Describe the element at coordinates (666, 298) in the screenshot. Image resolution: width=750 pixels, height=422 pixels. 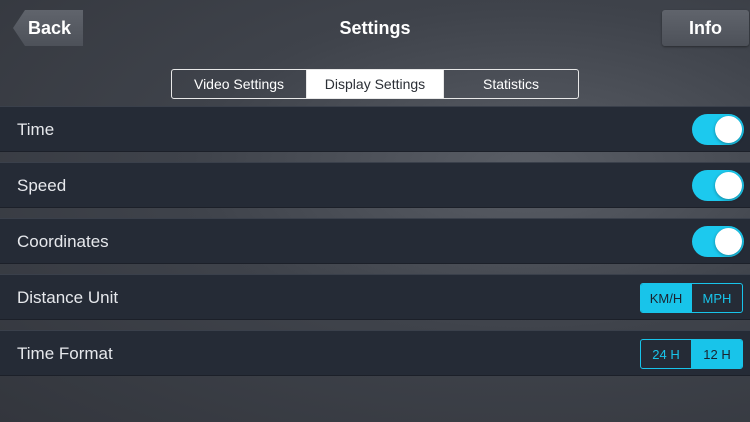
I see `distance-unit-kmh-option: KM/H` at that location.